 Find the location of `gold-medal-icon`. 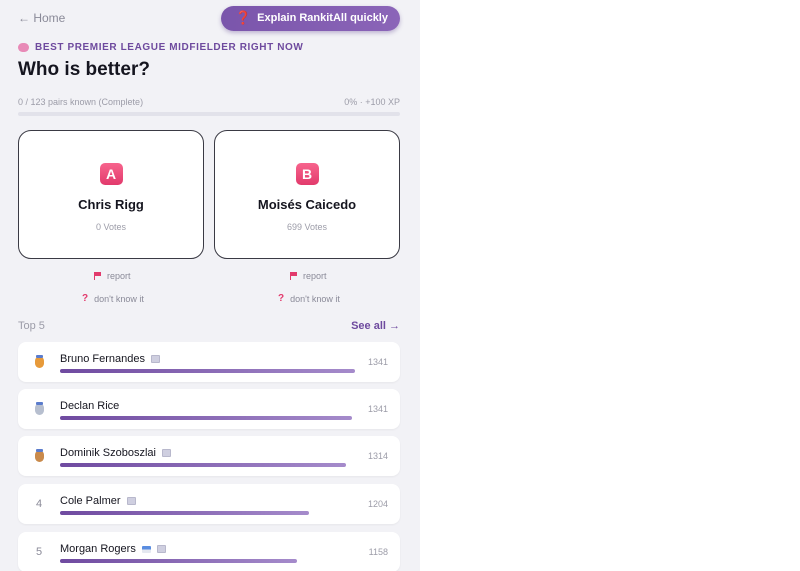

gold-medal-icon is located at coordinates (39, 361).